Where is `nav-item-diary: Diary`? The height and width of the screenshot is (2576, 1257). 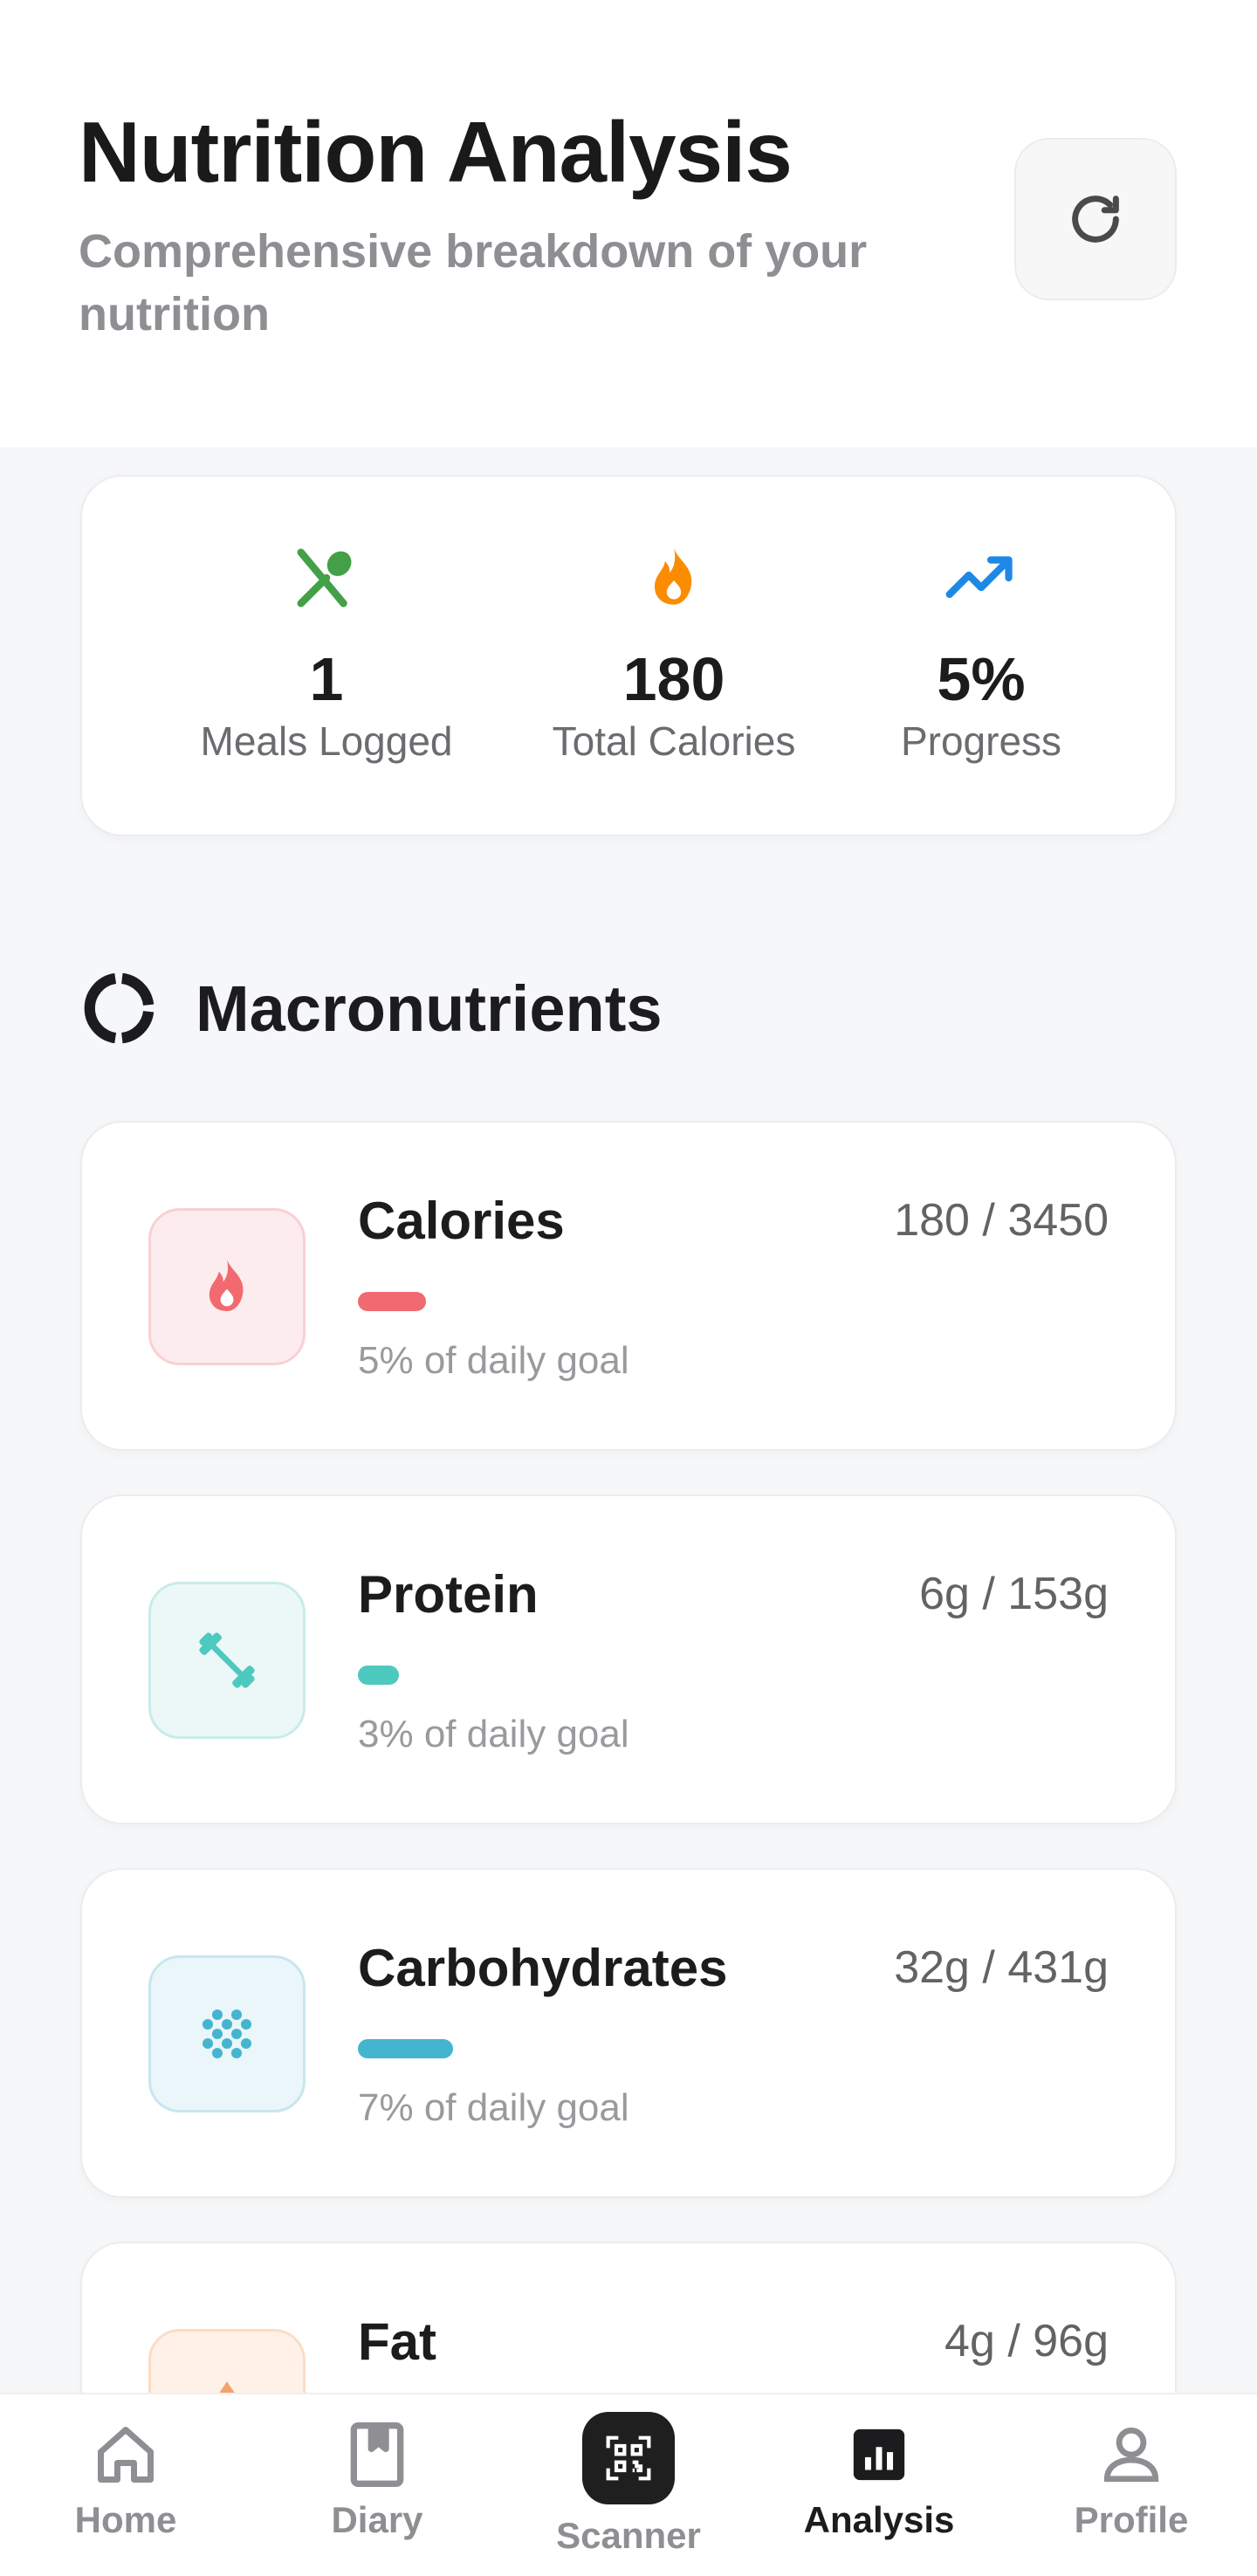 nav-item-diary: Diary is located at coordinates (377, 2479).